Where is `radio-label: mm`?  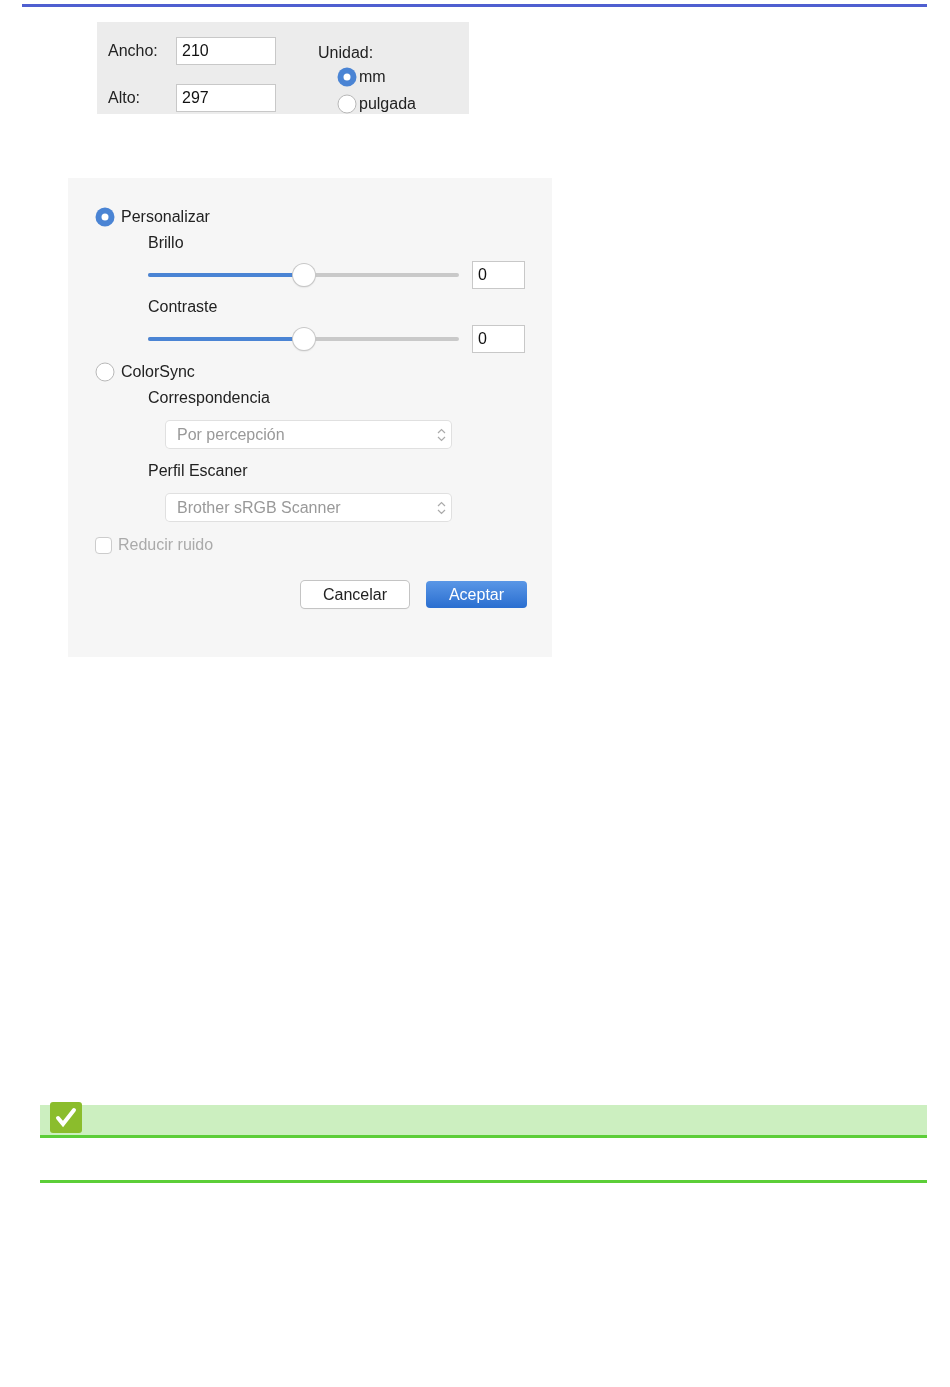 radio-label: mm is located at coordinates (372, 76).